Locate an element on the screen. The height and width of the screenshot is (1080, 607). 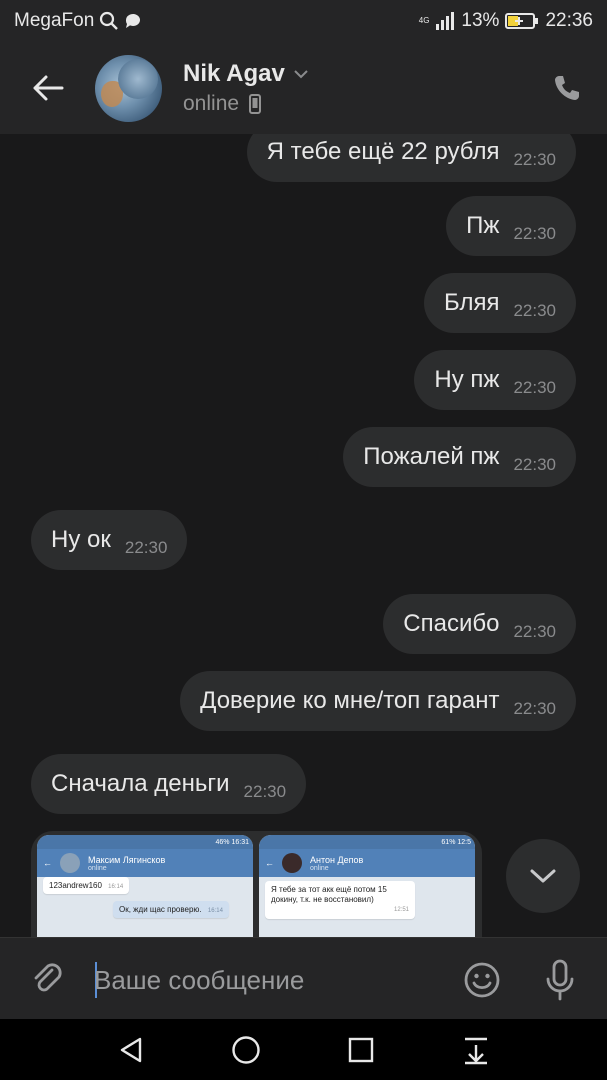
message-bubble-in: Сначала деньги 22:30 is located at coordinates (169, 784).